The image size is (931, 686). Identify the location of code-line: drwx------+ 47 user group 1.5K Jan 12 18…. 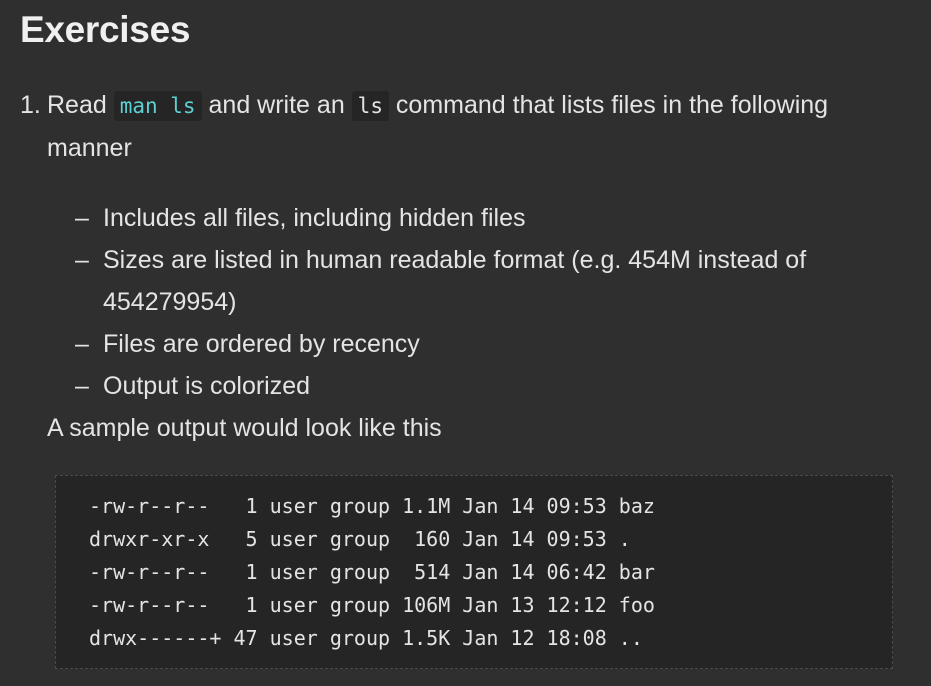
(366, 638).